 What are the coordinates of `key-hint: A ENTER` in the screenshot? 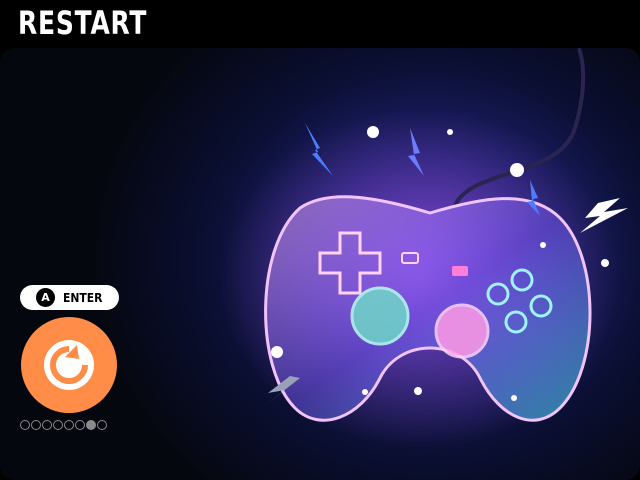 It's located at (69, 297).